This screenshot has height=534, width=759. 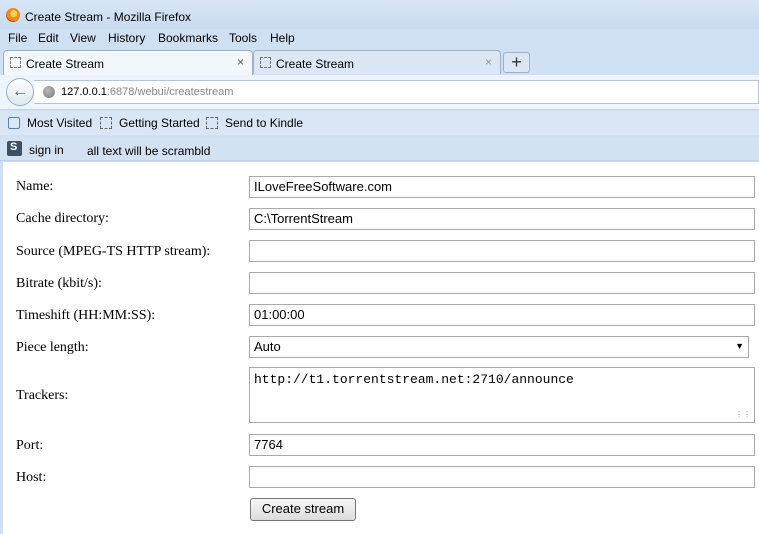 What do you see at coordinates (499, 347) in the screenshot?
I see `piece-length-select: Auto ▼` at bounding box center [499, 347].